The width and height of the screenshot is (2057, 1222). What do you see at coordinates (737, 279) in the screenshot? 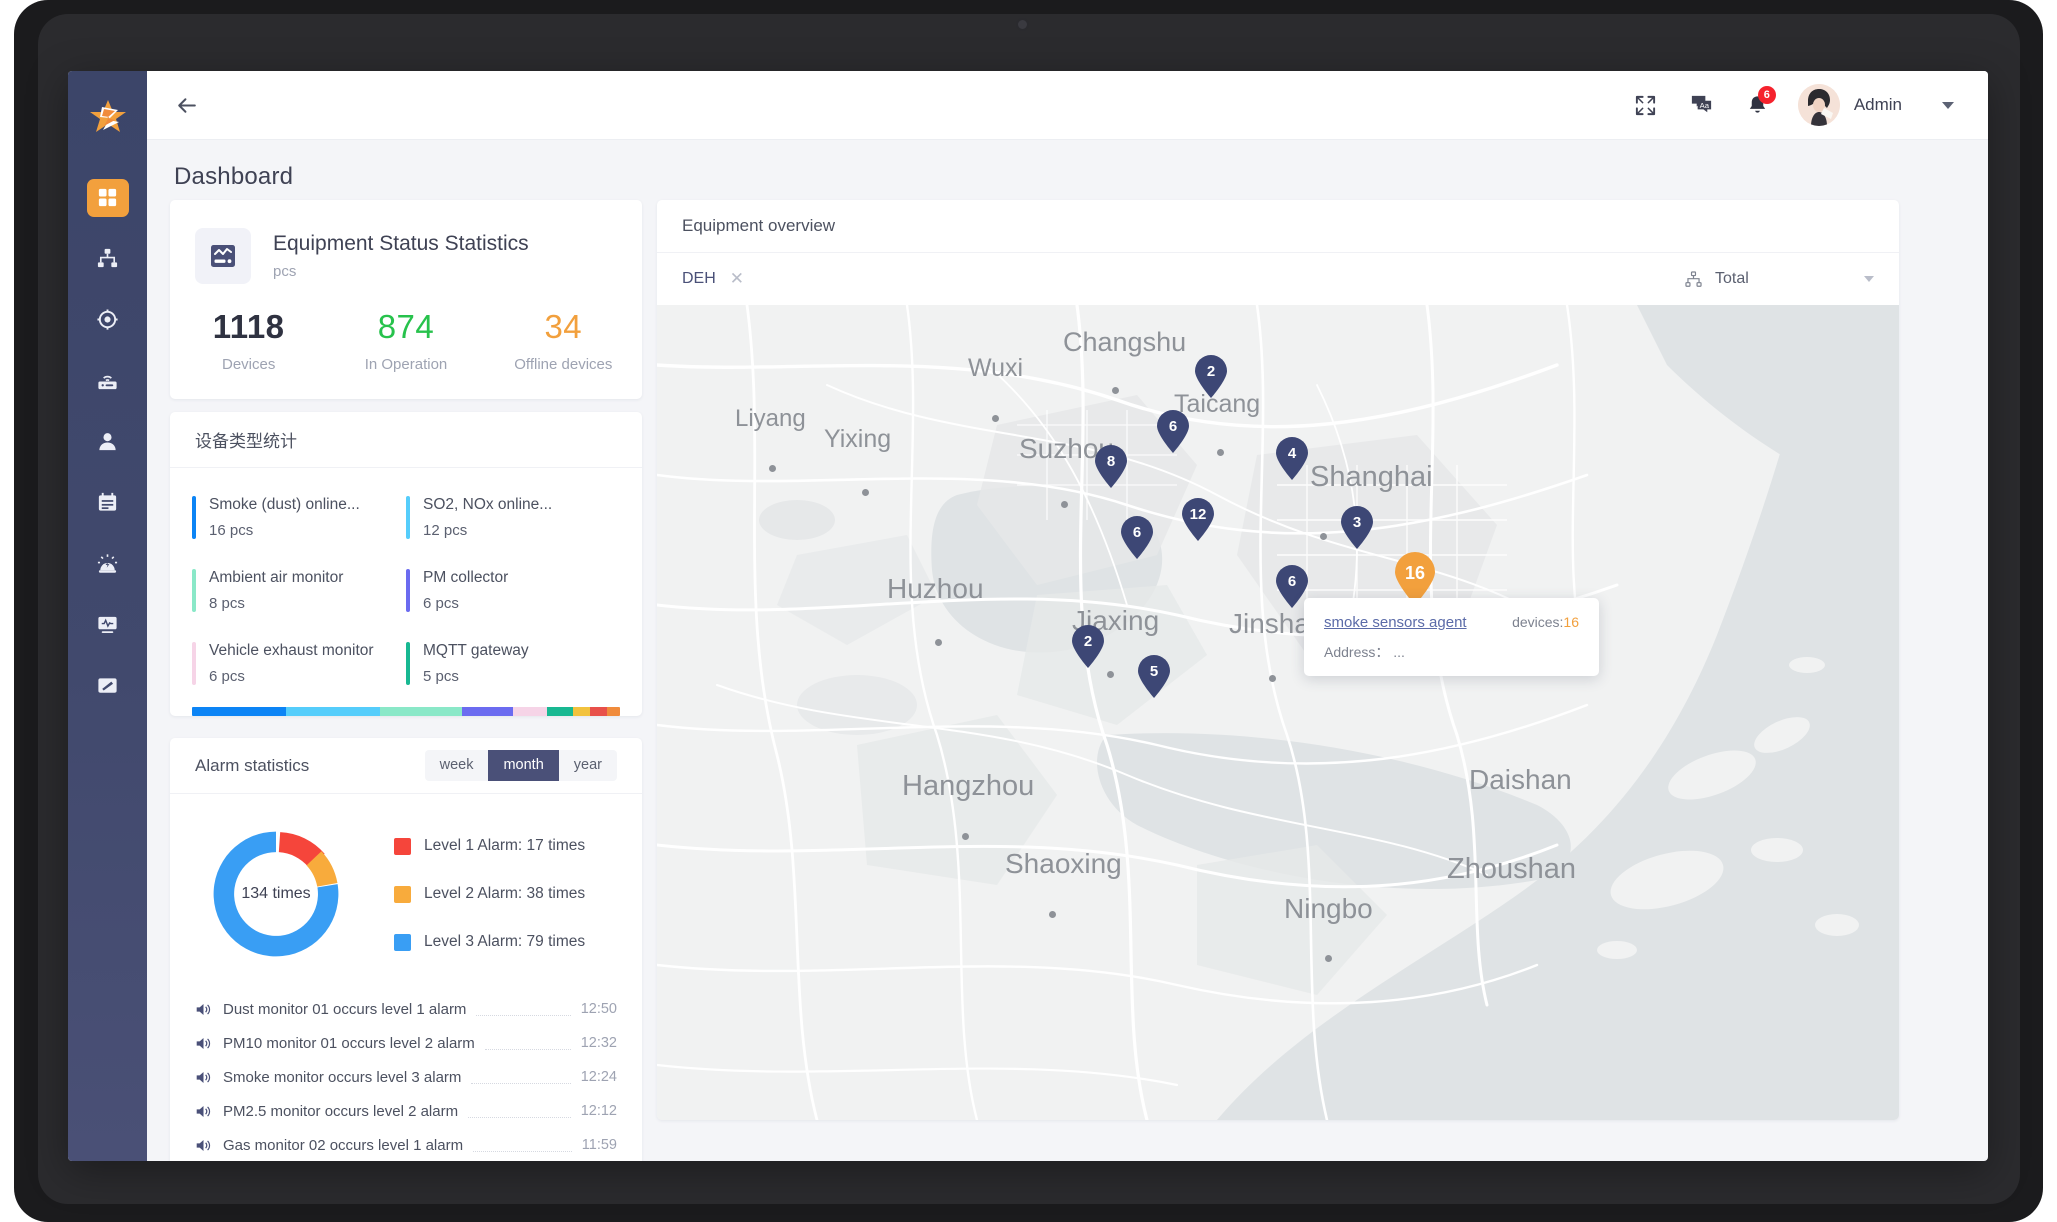
I see `close-x-icon: ✕` at bounding box center [737, 279].